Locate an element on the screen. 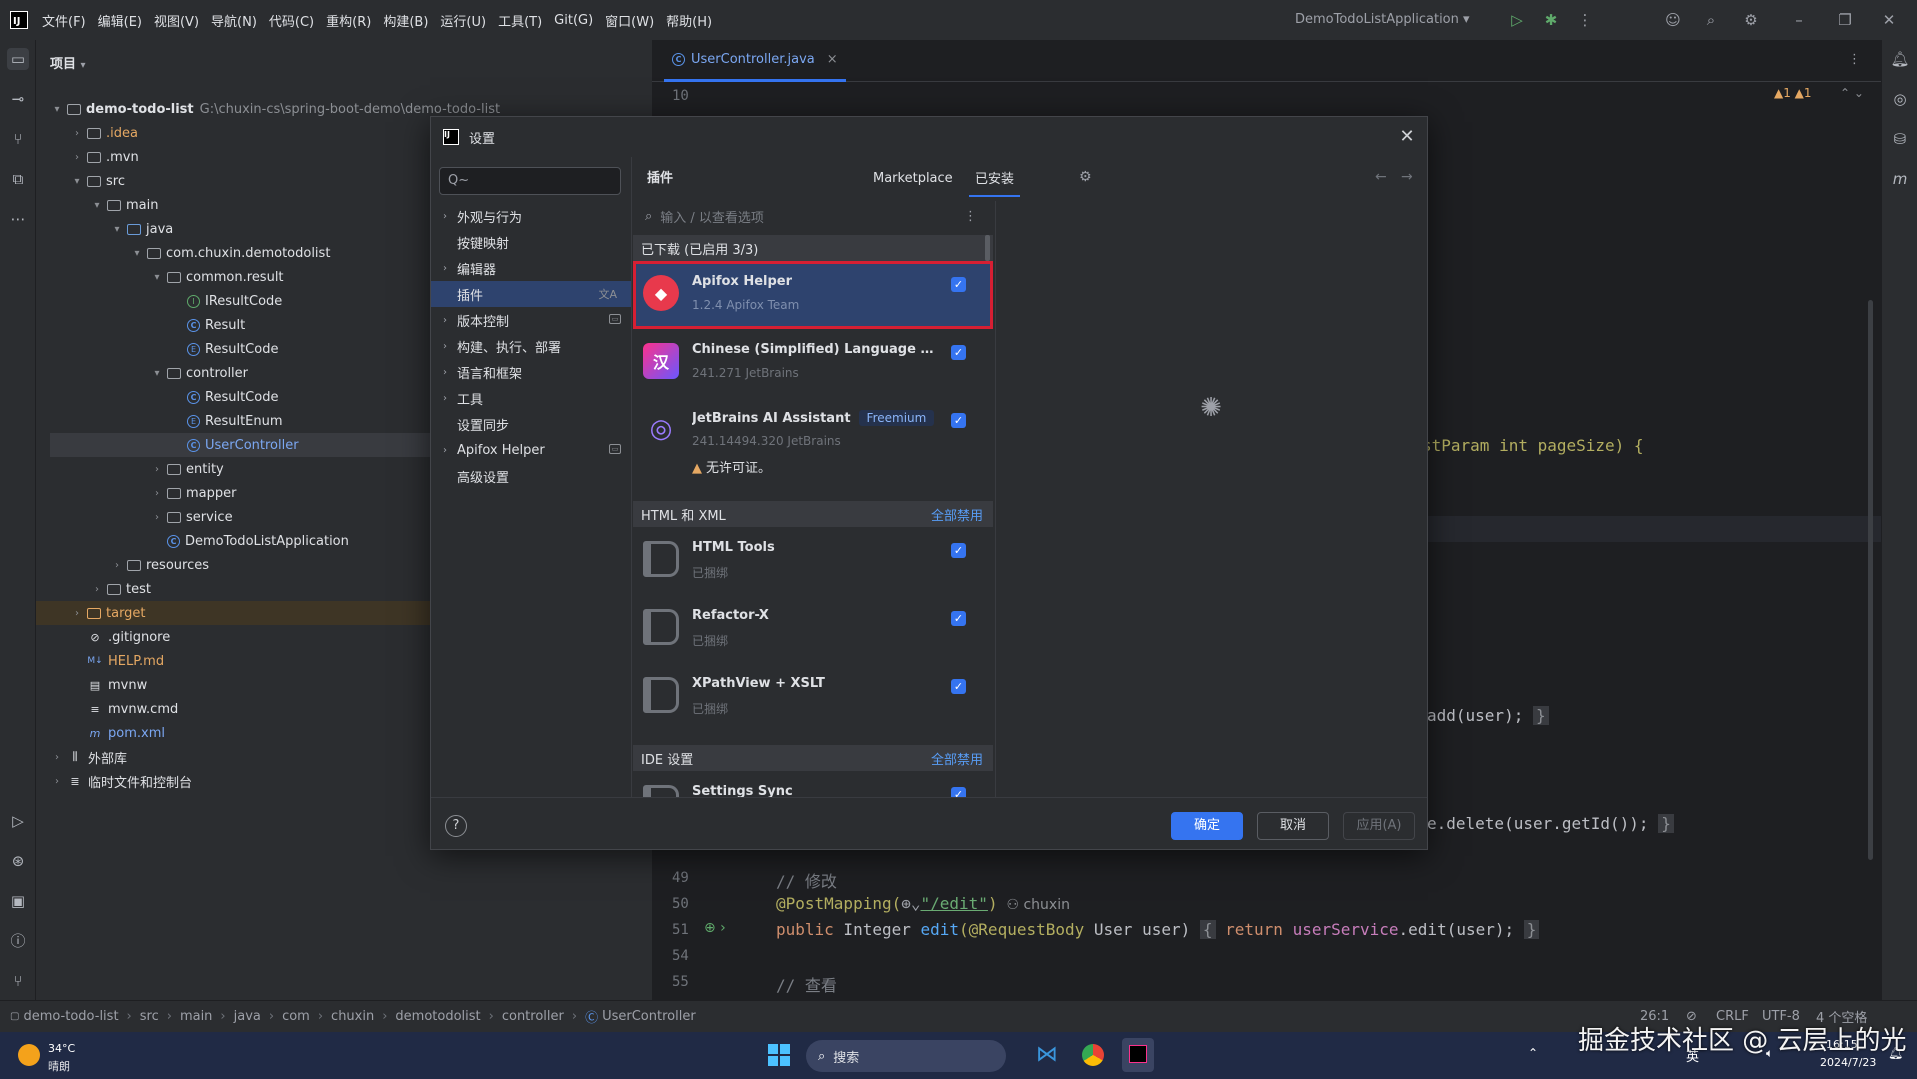 The height and width of the screenshot is (1079, 1917). editor-scrollbar is located at coordinates (1870, 580).